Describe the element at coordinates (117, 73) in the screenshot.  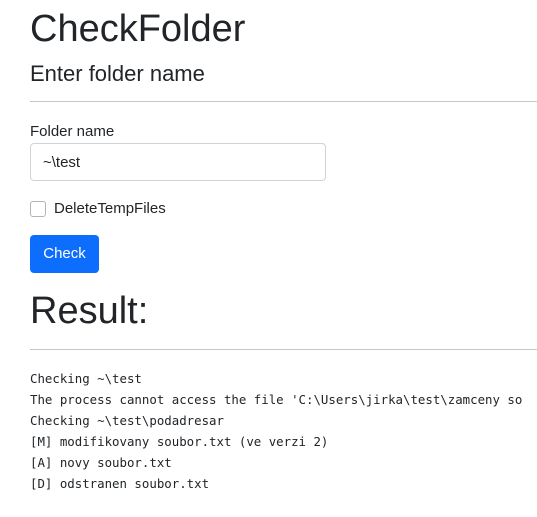
I see `form-subtitle: Enter folder name` at that location.